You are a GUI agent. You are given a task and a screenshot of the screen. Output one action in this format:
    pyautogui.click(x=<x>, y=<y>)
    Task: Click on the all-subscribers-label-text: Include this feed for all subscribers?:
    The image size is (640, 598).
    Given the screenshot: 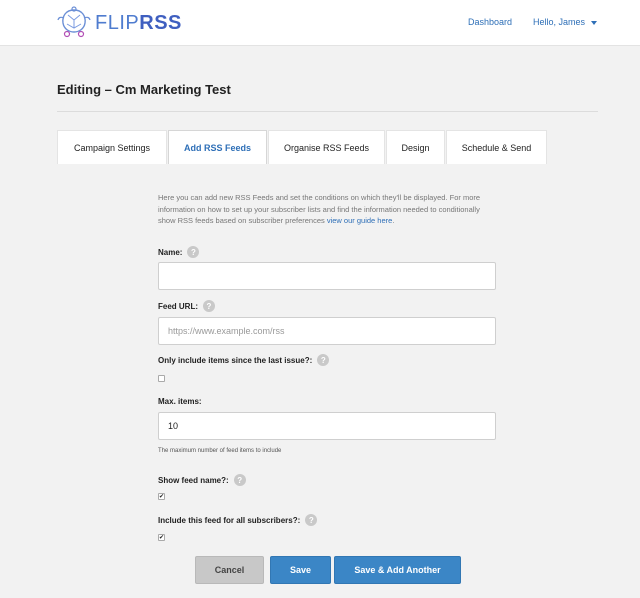 What is the action you would take?
    pyautogui.click(x=229, y=520)
    